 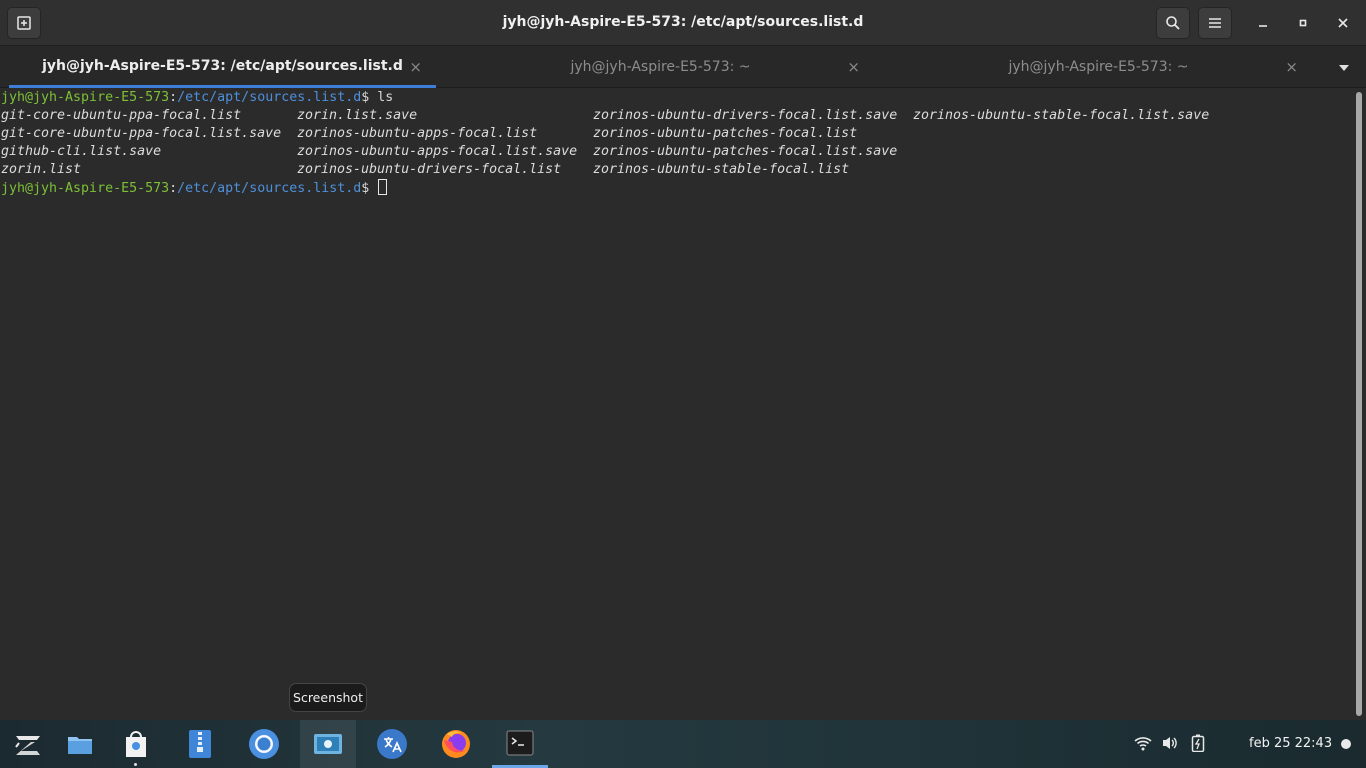 I want to click on battery-icon, so click(x=1198, y=743).